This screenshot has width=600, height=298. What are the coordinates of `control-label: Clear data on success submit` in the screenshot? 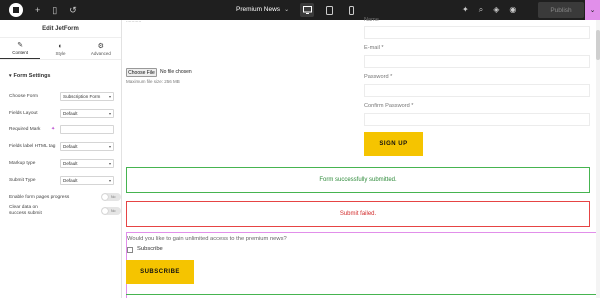 It's located at (25, 210).